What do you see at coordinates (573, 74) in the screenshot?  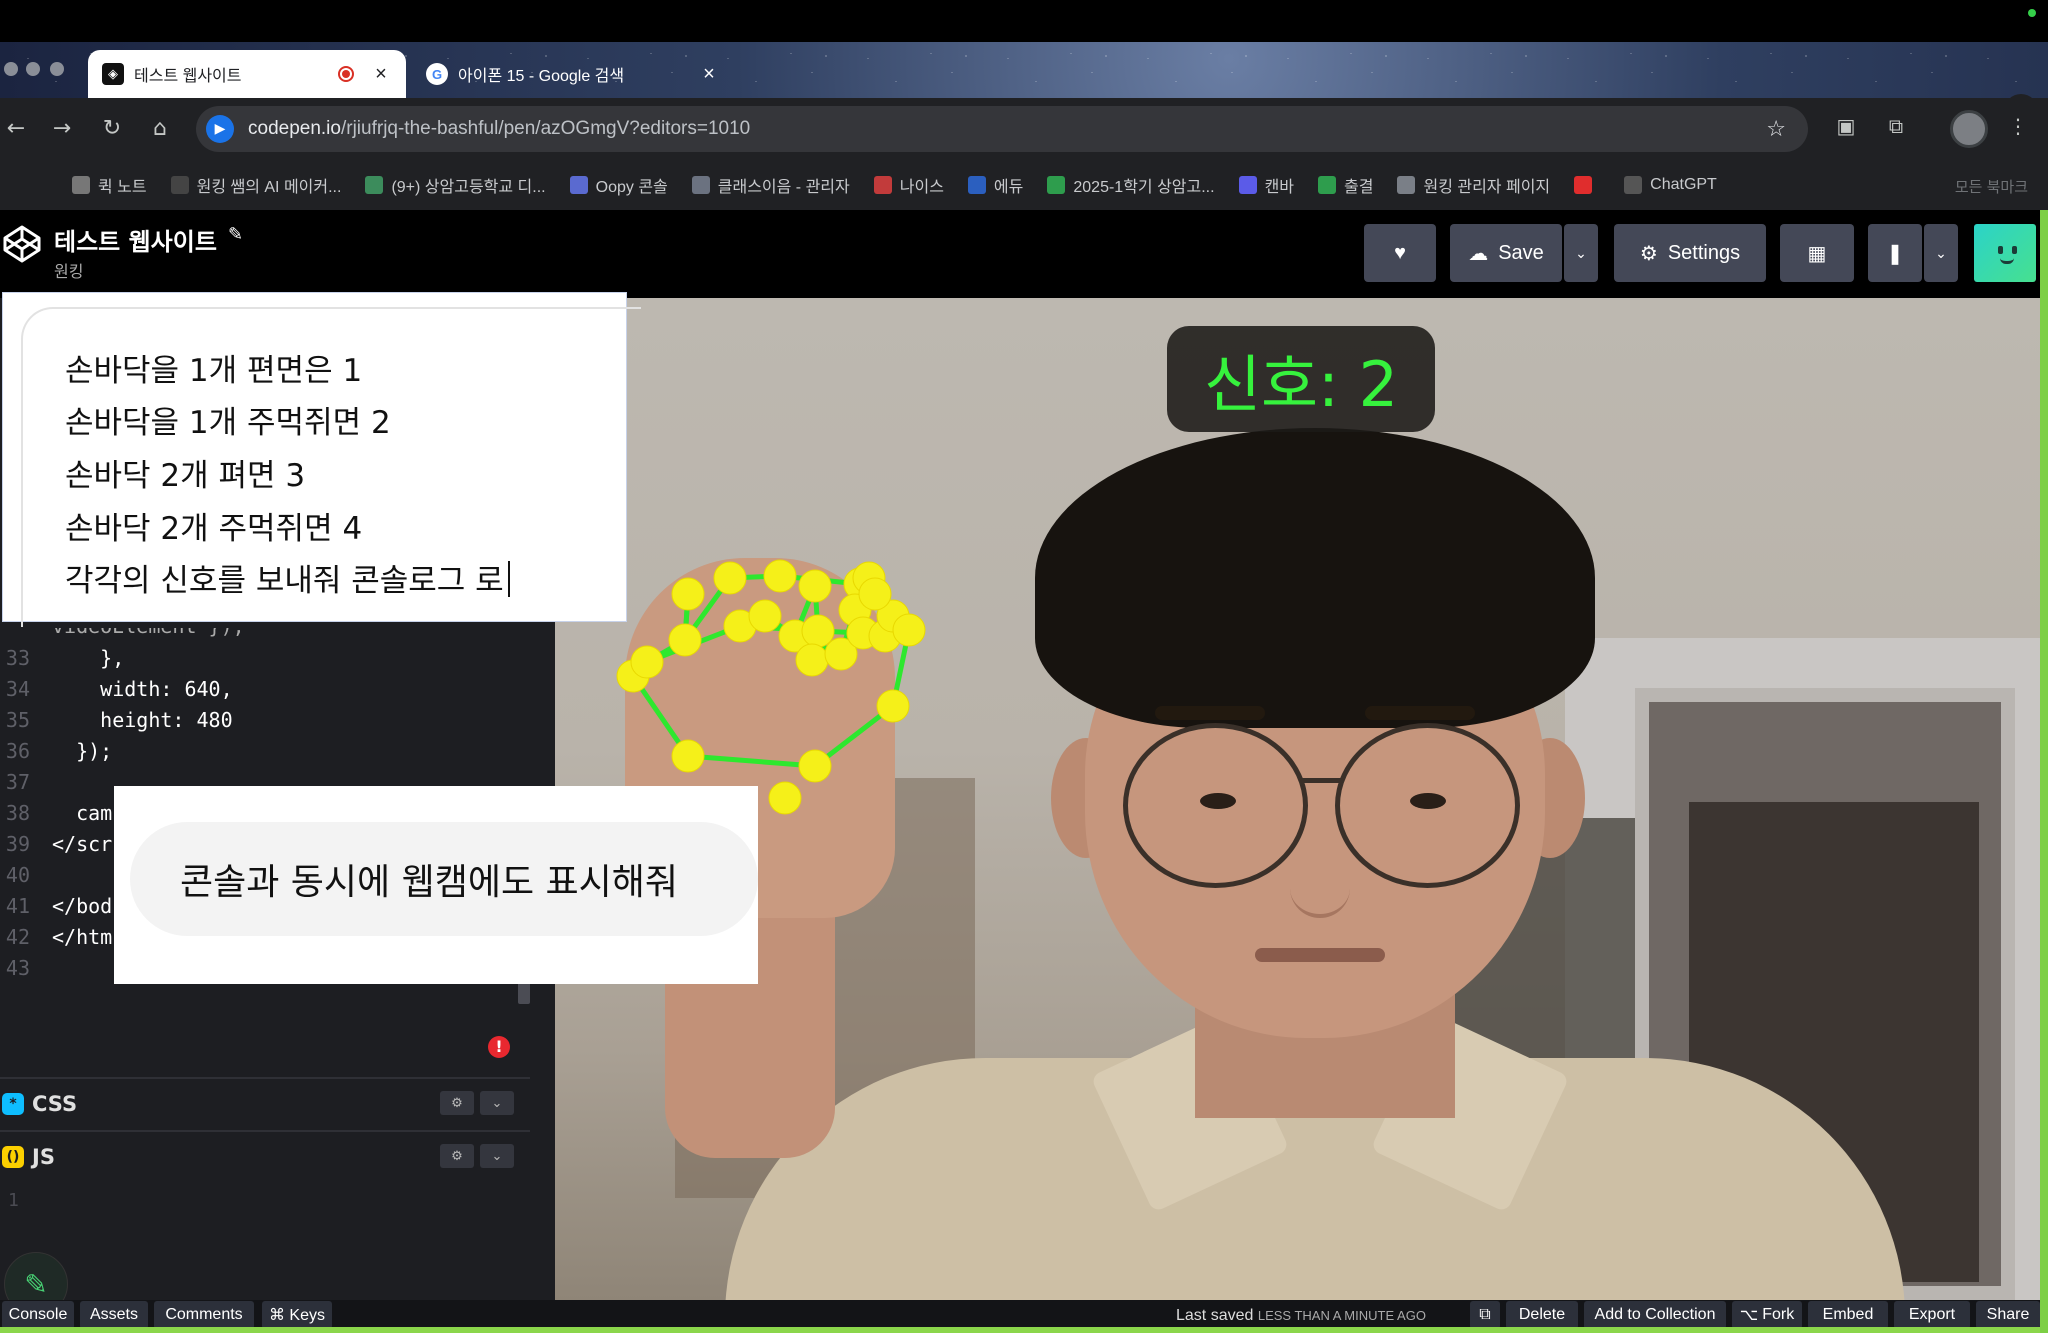 I see `tab-google-search: G 아이폰 15 - Google 검색 ×` at bounding box center [573, 74].